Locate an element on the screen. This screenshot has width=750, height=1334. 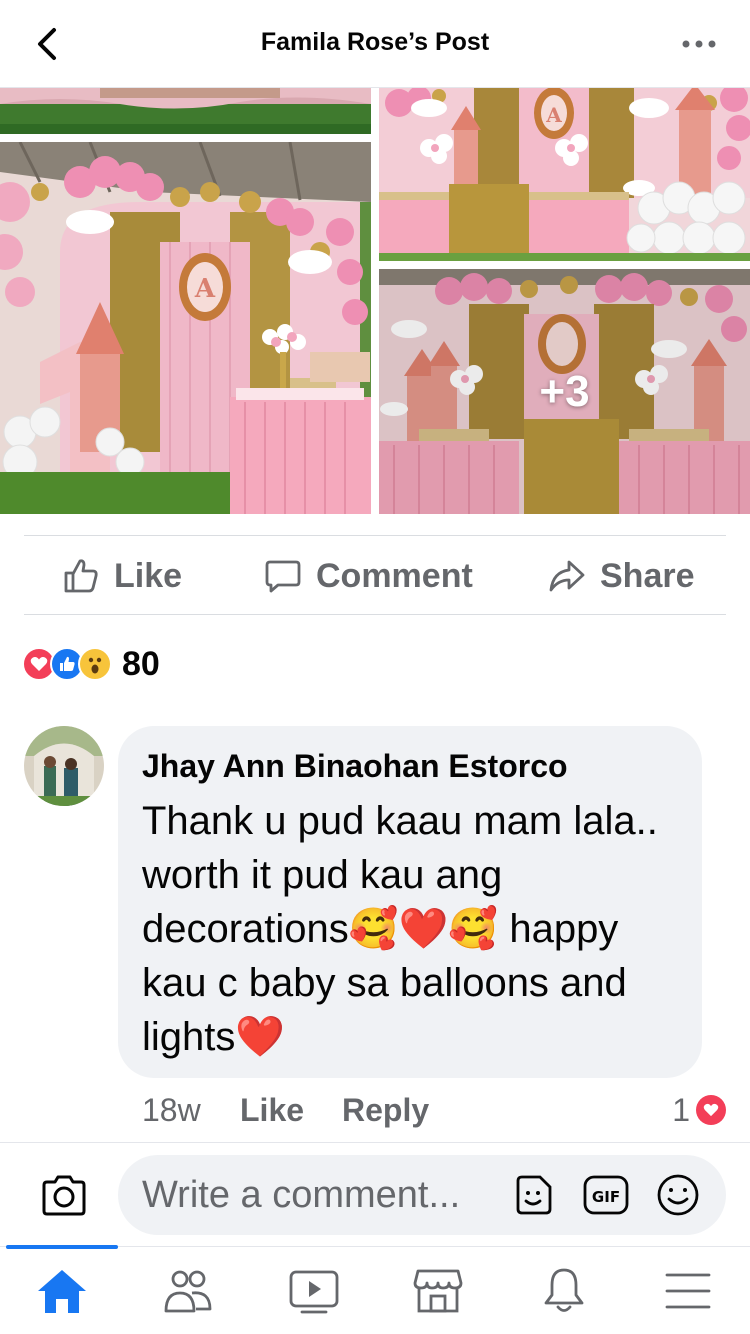
comment-composer: GIF is located at coordinates (375, 1194).